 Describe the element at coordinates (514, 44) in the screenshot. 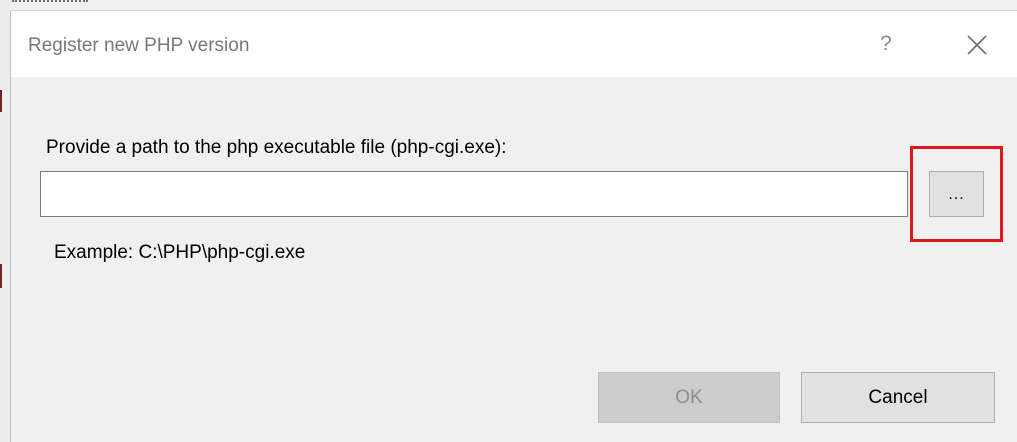

I see `dialog-titlebar: Register new PHP version ?` at that location.